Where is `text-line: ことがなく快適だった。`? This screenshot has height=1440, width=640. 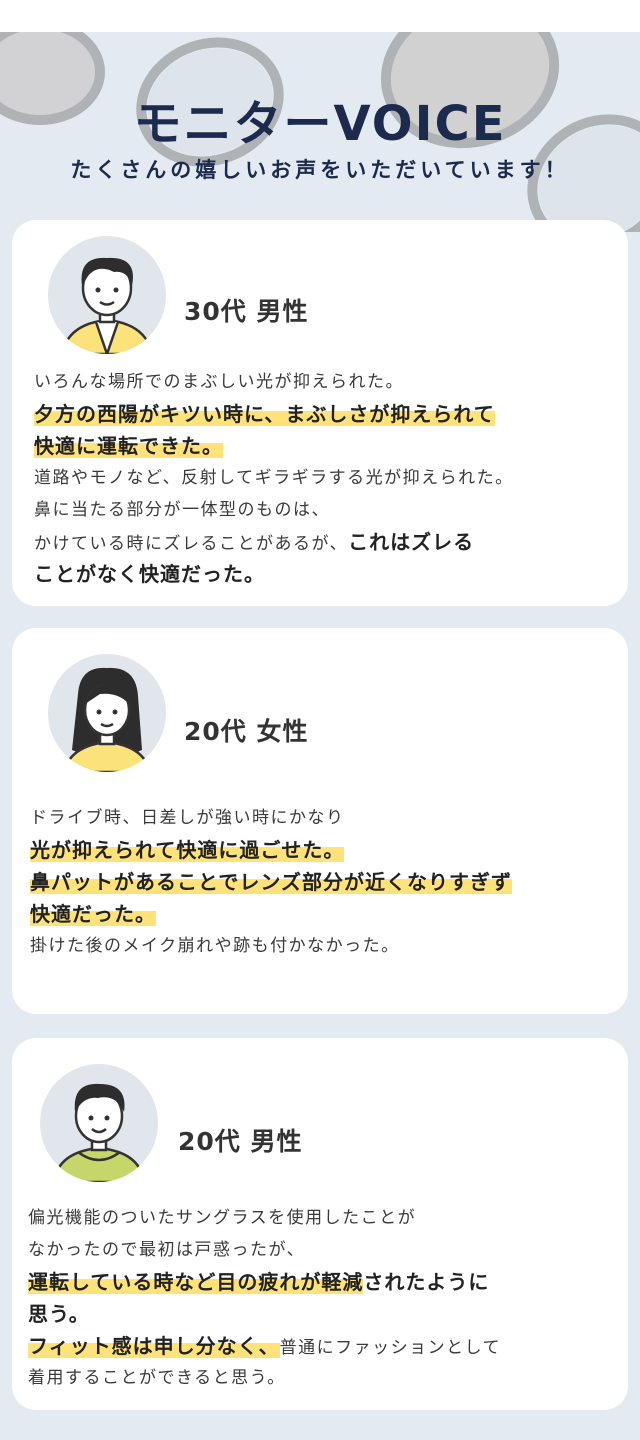
text-line: ことがなく快適だった。 is located at coordinates (329, 574).